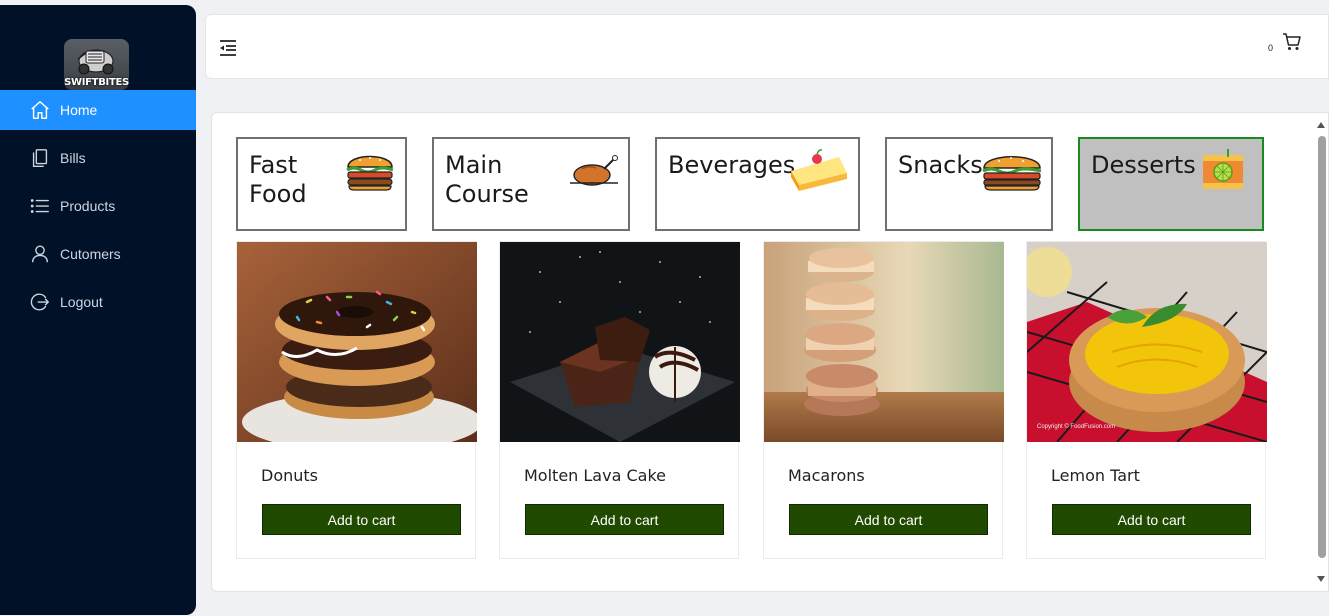 This screenshot has width=1329, height=616. Describe the element at coordinates (826, 475) in the screenshot. I see `product-name: Macarons` at that location.